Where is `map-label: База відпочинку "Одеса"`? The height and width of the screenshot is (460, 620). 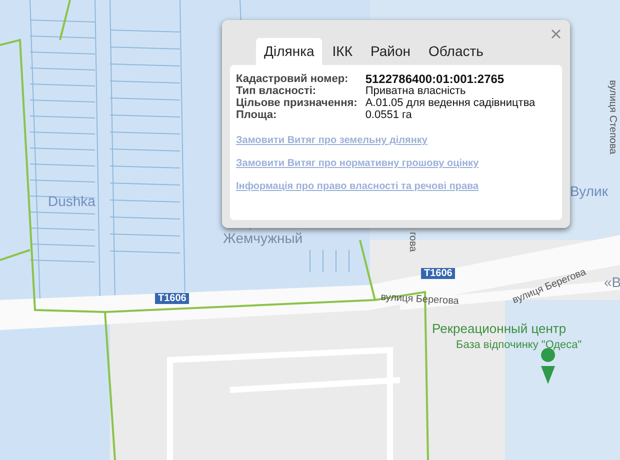
map-label: База відпочинку "Одеса" is located at coordinates (519, 345).